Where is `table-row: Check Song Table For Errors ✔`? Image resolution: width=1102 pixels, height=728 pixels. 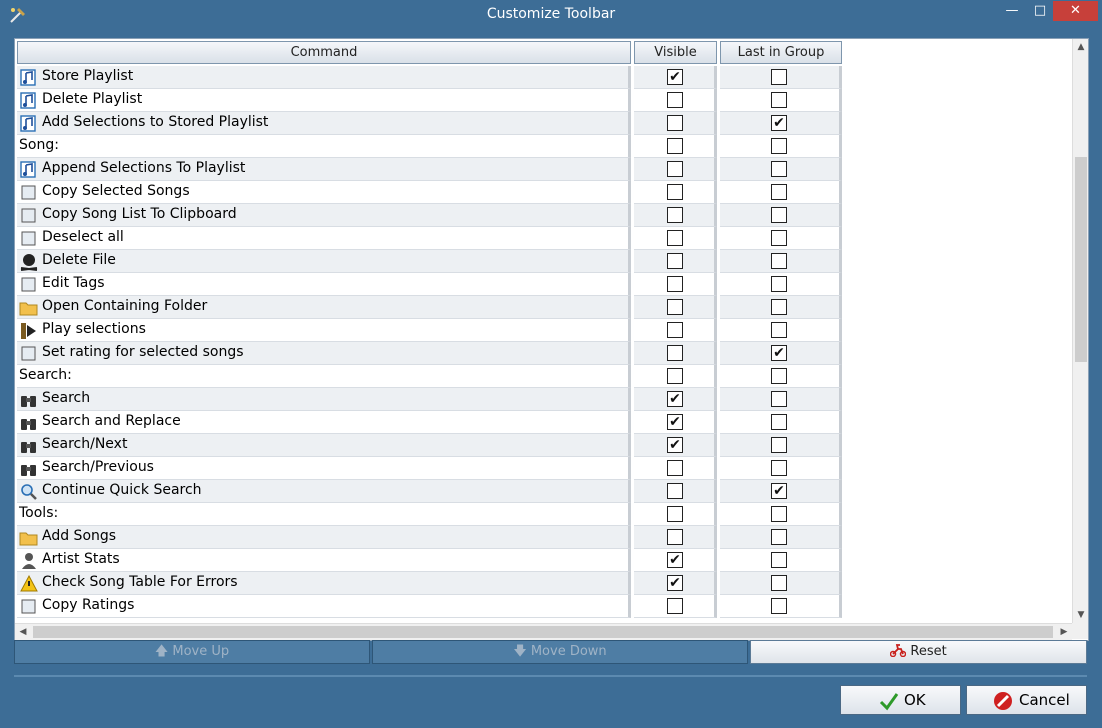 table-row: Check Song Table For Errors ✔ is located at coordinates (430, 583).